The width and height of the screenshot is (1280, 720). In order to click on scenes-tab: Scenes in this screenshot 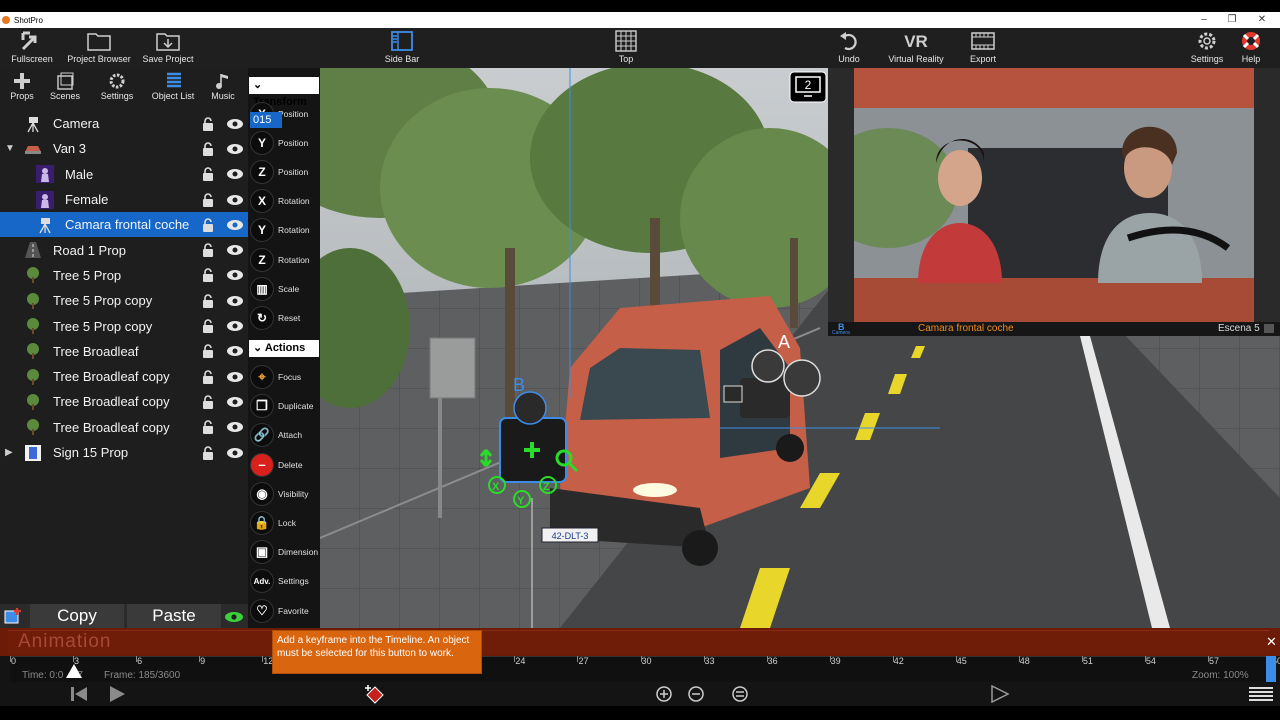, I will do `click(65, 87)`.